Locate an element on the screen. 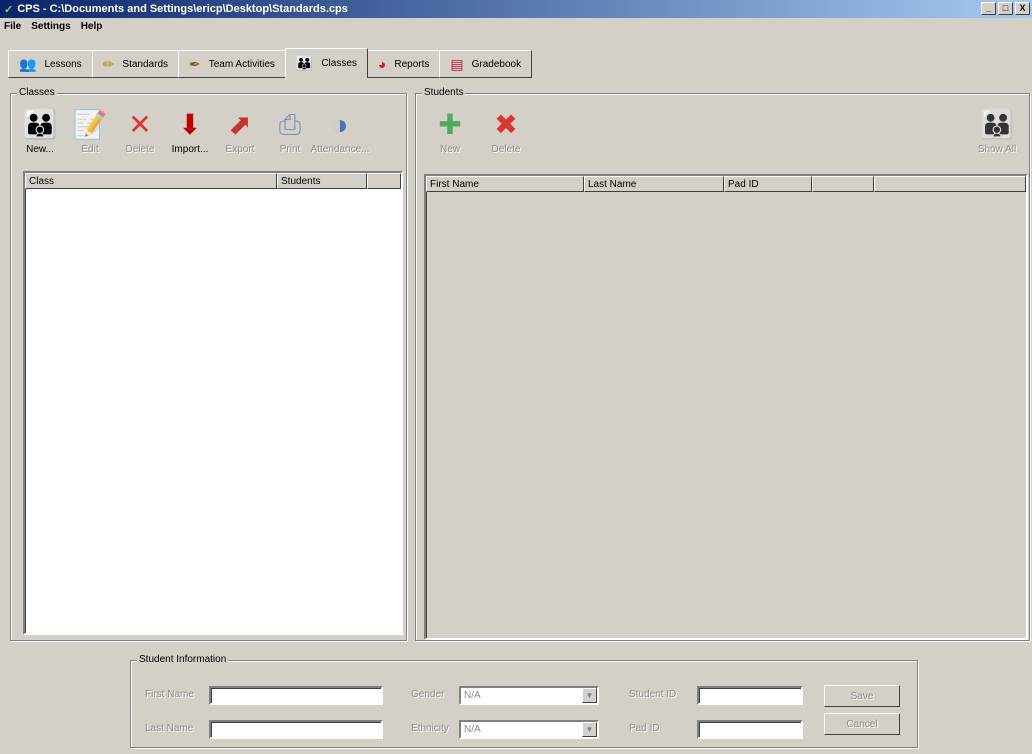  button-label: New is located at coordinates (449, 149).